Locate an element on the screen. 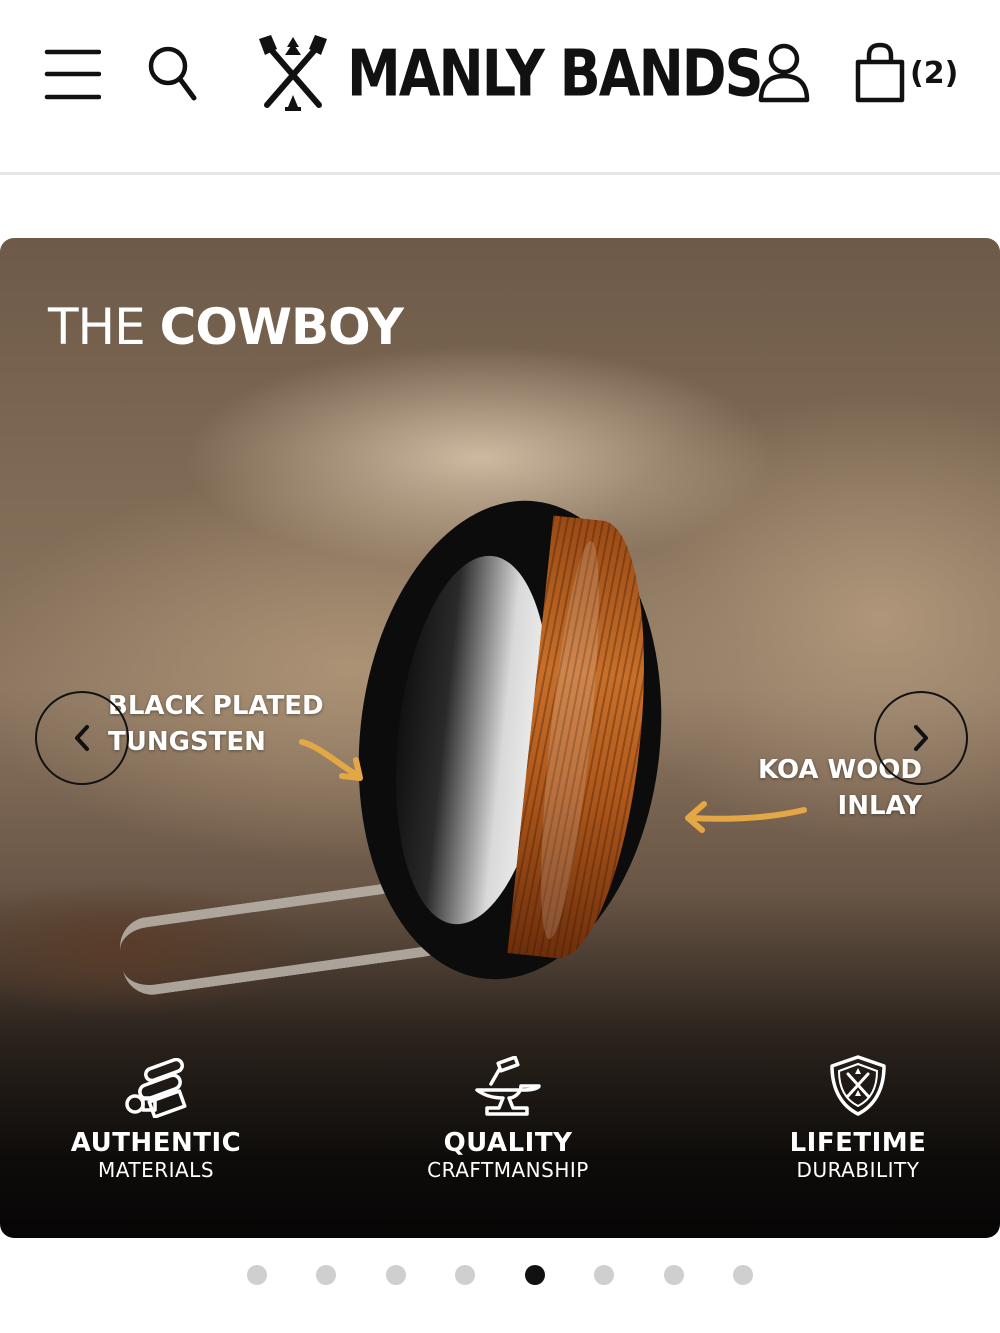 This screenshot has width=1000, height=1333. callout-left-line-2: TUNGSTEN is located at coordinates (187, 742).